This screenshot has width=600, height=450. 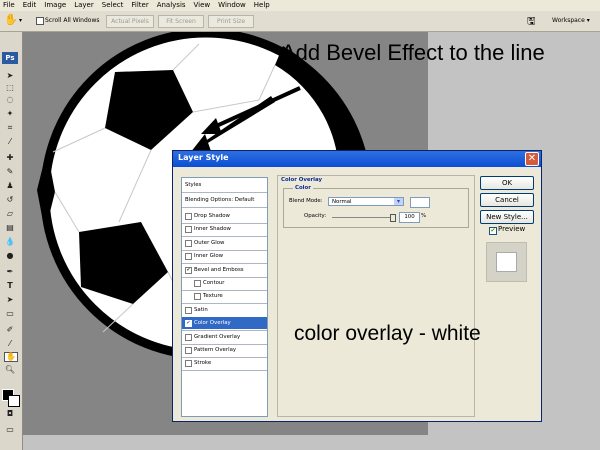 What do you see at coordinates (10, 158) in the screenshot?
I see `healing-brush-tool-icon: ✚` at bounding box center [10, 158].